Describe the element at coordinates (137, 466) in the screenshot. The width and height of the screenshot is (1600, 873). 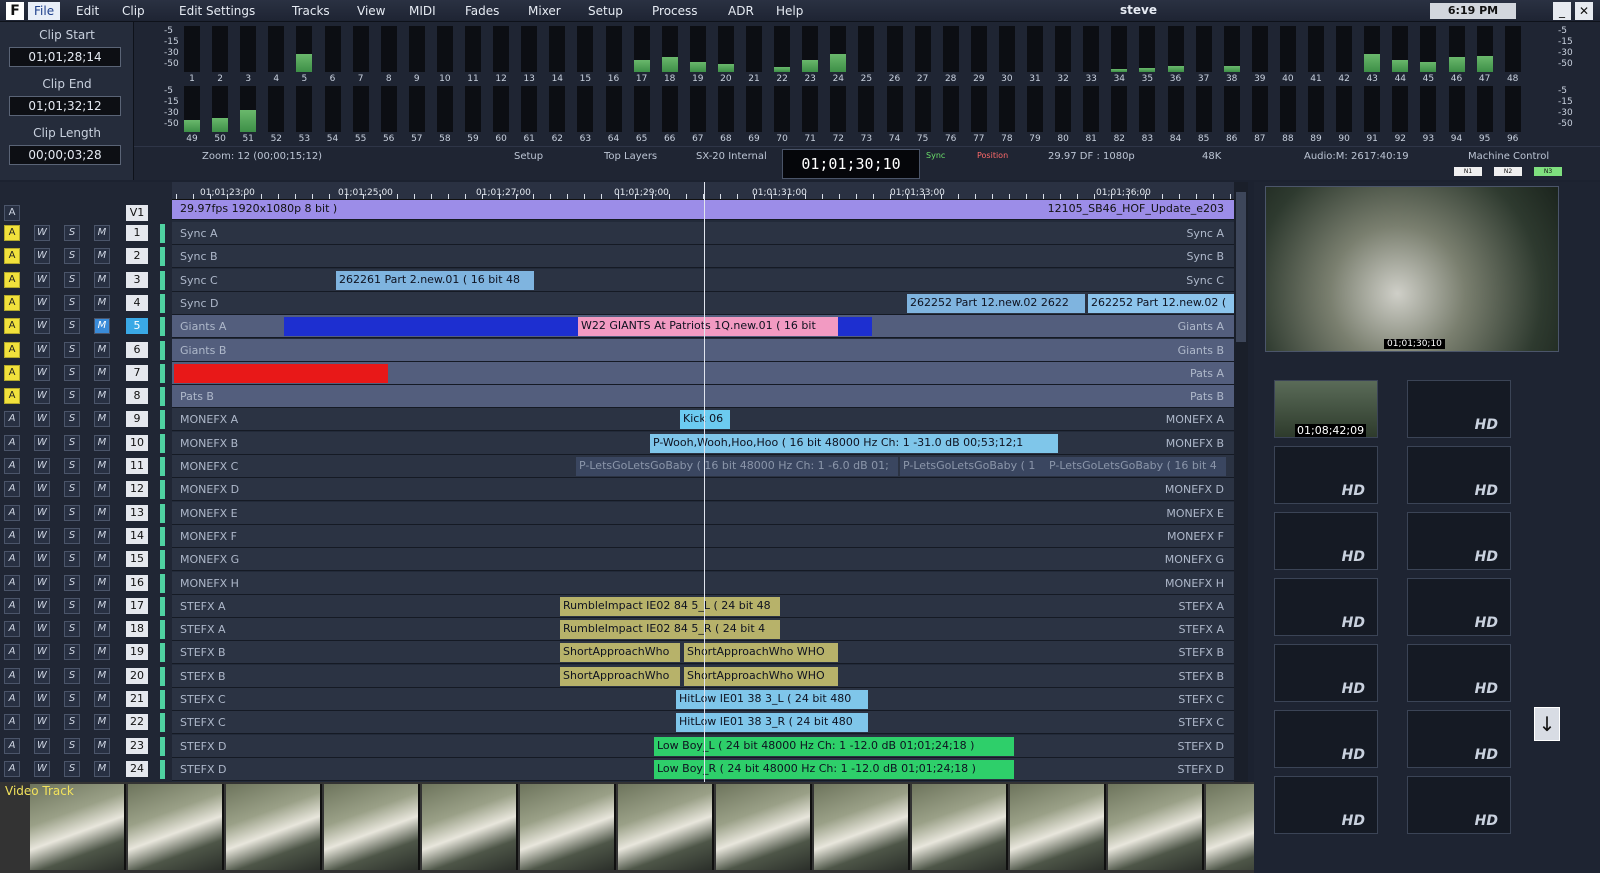
I see `track-number: 11` at that location.